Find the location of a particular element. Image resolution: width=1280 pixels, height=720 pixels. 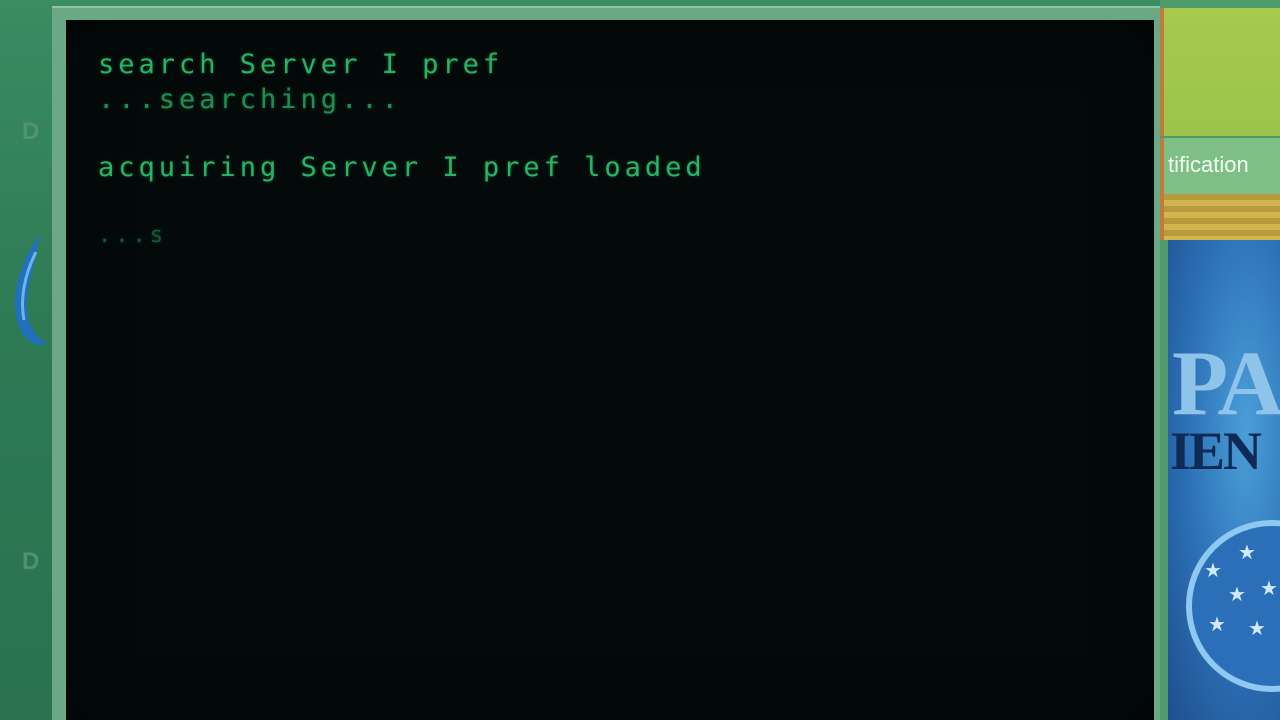

poster-image: PA IEN ★ ★ ★ ★ ★ ★ is located at coordinates (1224, 480).